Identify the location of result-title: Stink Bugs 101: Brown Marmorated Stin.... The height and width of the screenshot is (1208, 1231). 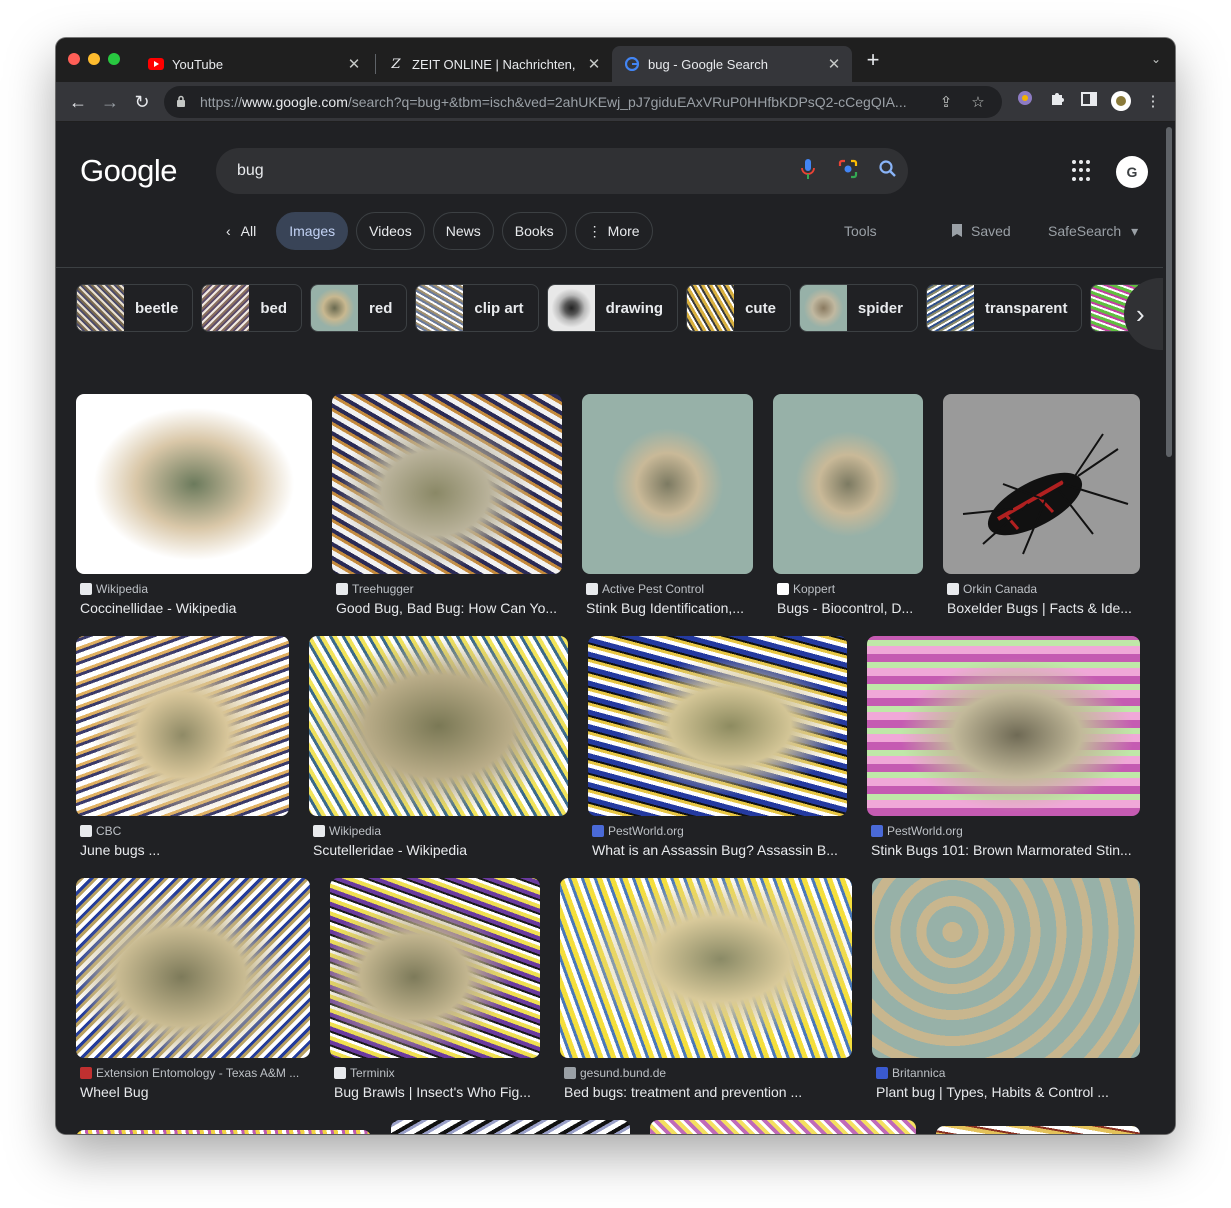
(1005, 850).